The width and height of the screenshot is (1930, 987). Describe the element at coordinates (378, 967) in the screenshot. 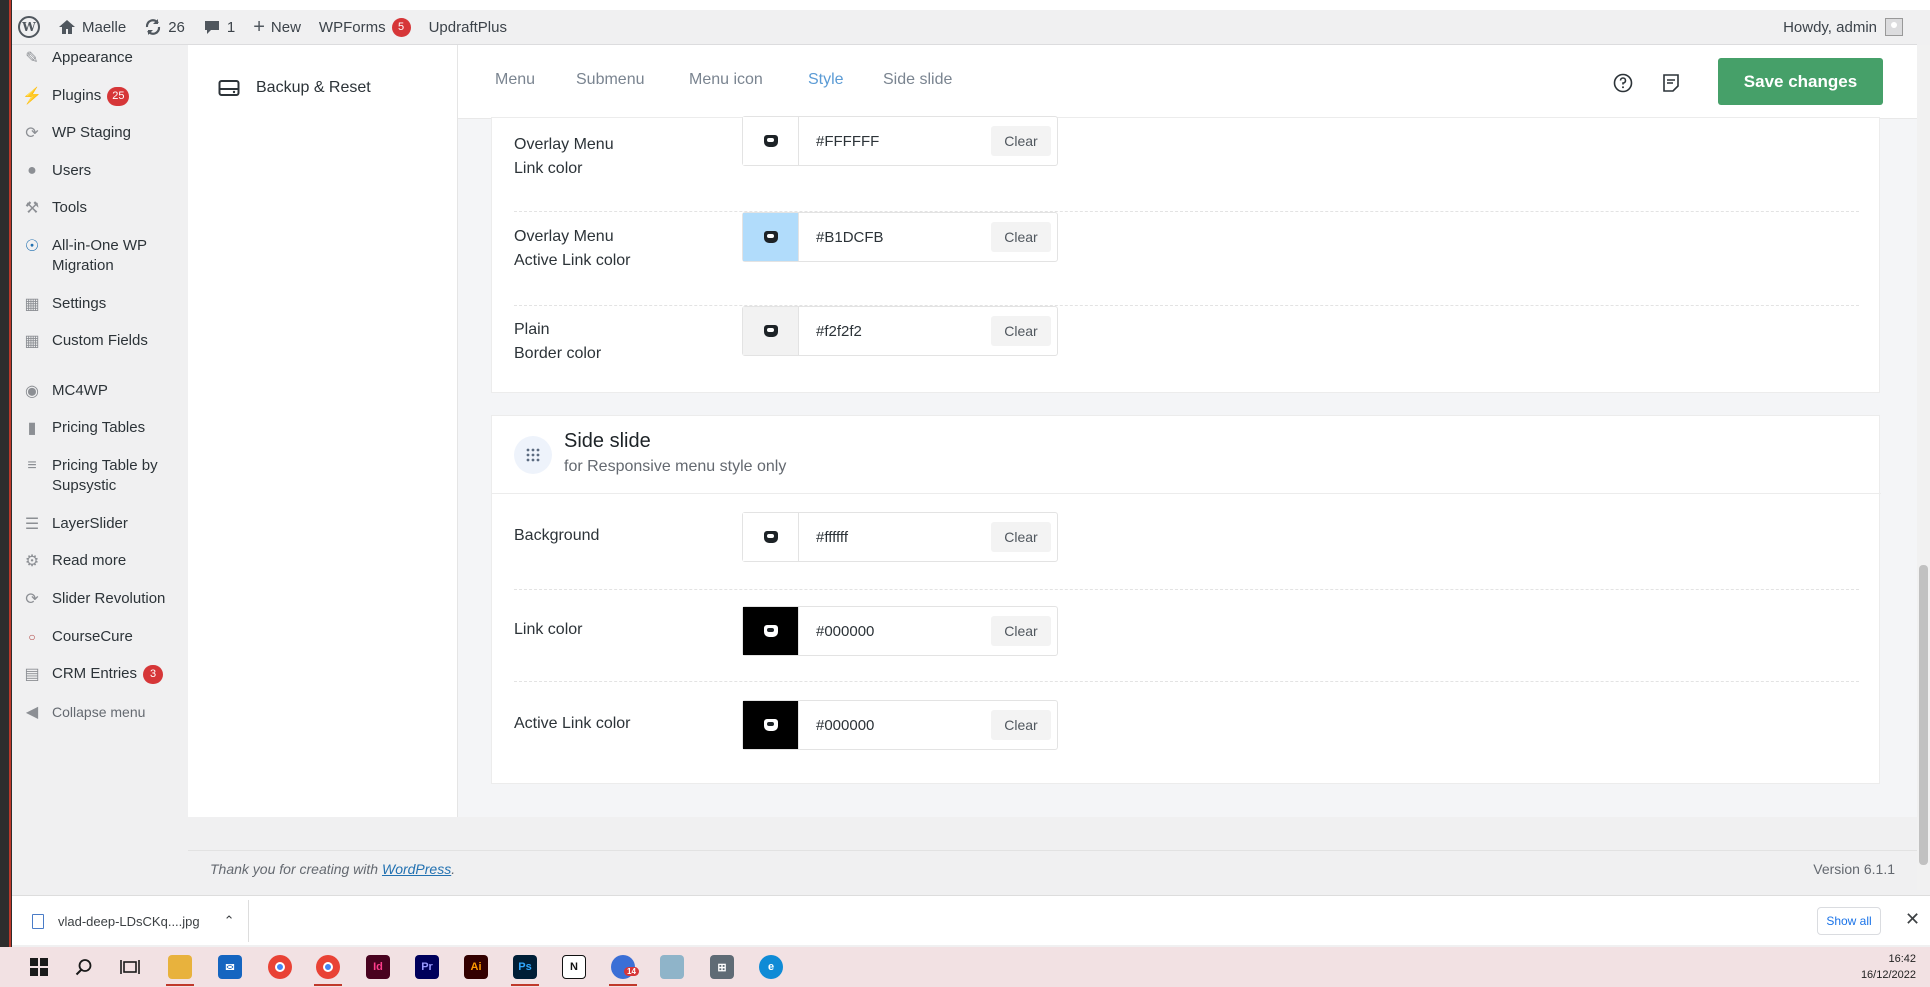

I see `indesign-icon: Id` at that location.